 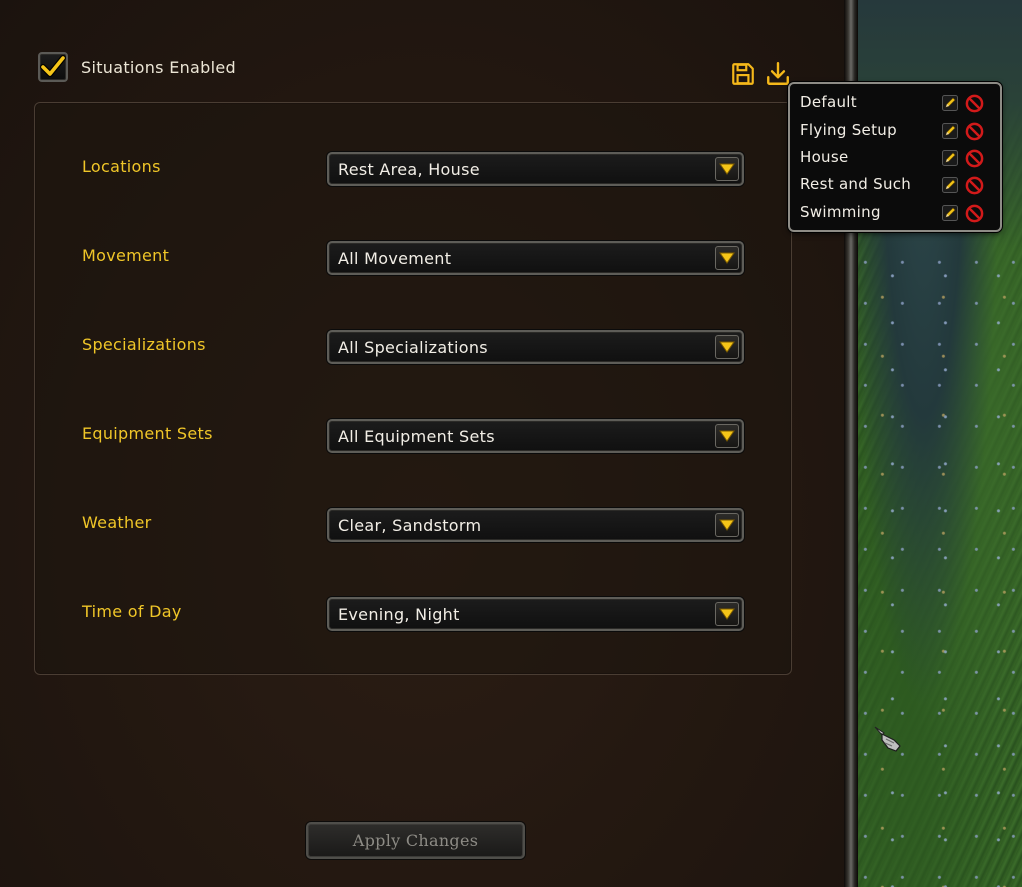 What do you see at coordinates (828, 102) in the screenshot?
I see `profile-label: Default` at bounding box center [828, 102].